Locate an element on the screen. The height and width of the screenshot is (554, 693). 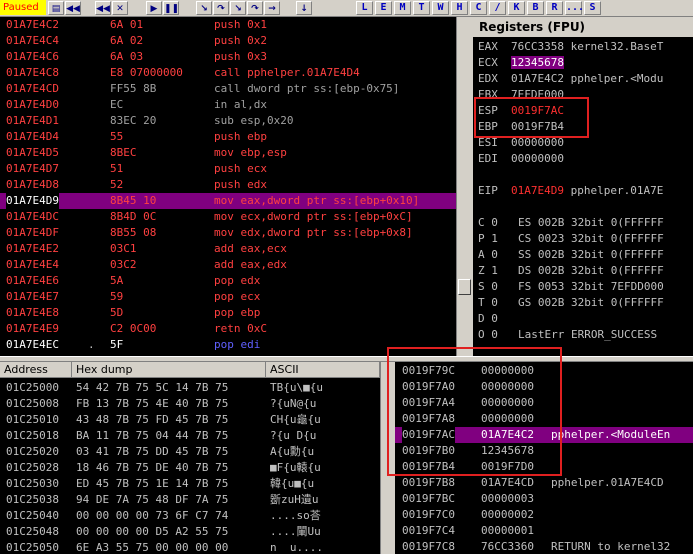
register-value: ES 002B is located at coordinates (541, 222).